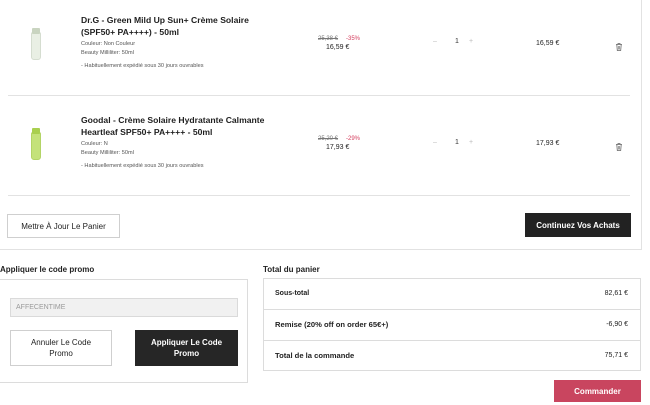  I want to click on order-total-row: Total de la commande 75,71 €, so click(452, 356).